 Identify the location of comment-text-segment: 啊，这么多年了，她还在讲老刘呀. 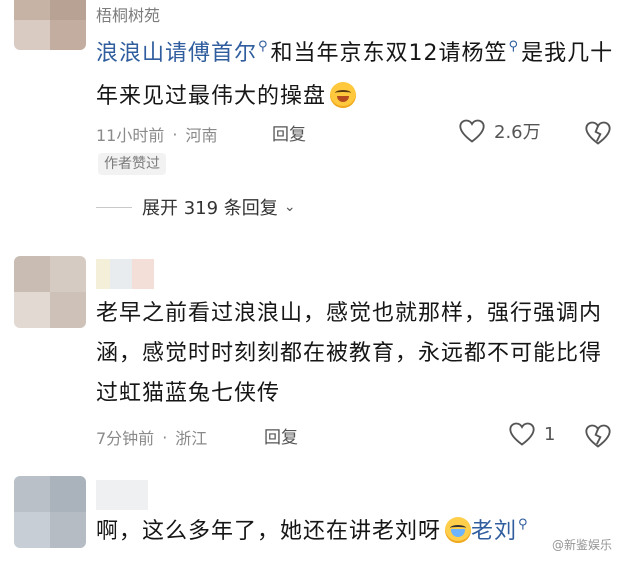
(269, 531).